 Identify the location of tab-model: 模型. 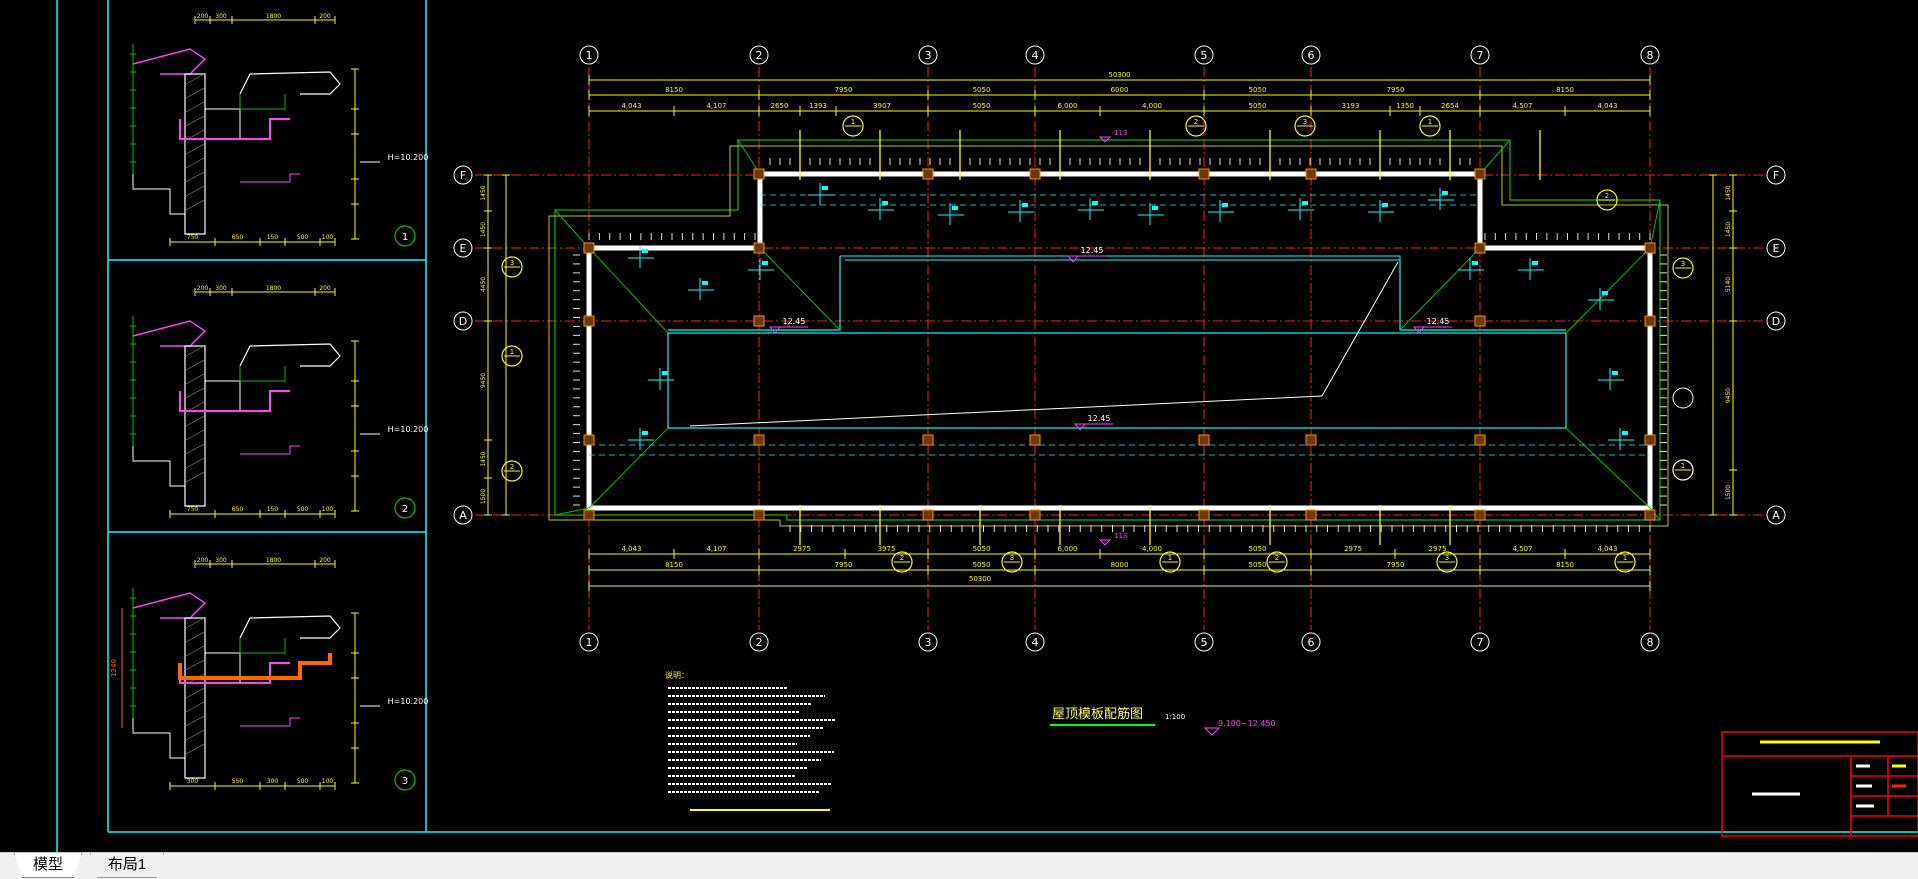
(48, 865).